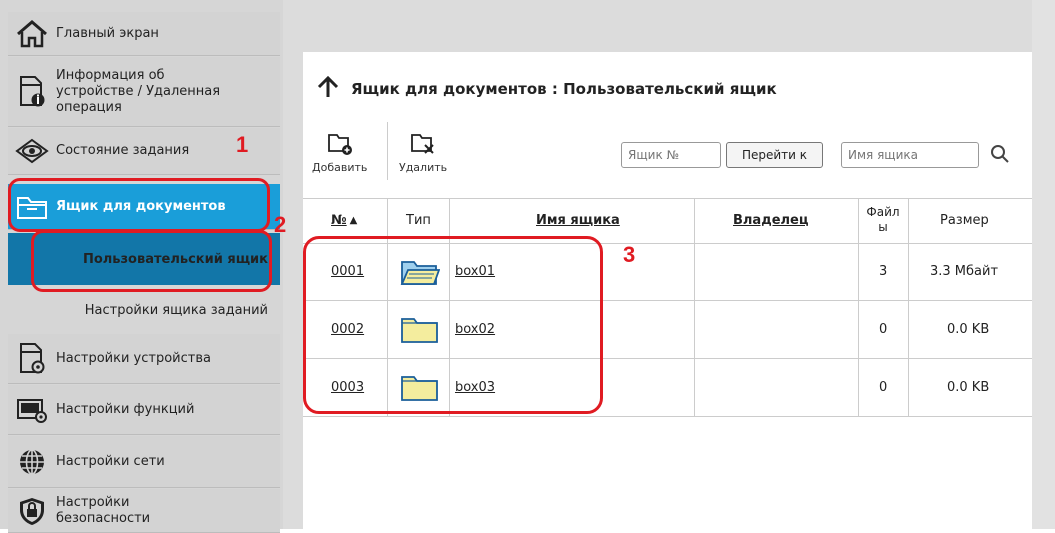 This screenshot has width=1055, height=533. I want to click on add-button: Добавить, so click(339, 153).